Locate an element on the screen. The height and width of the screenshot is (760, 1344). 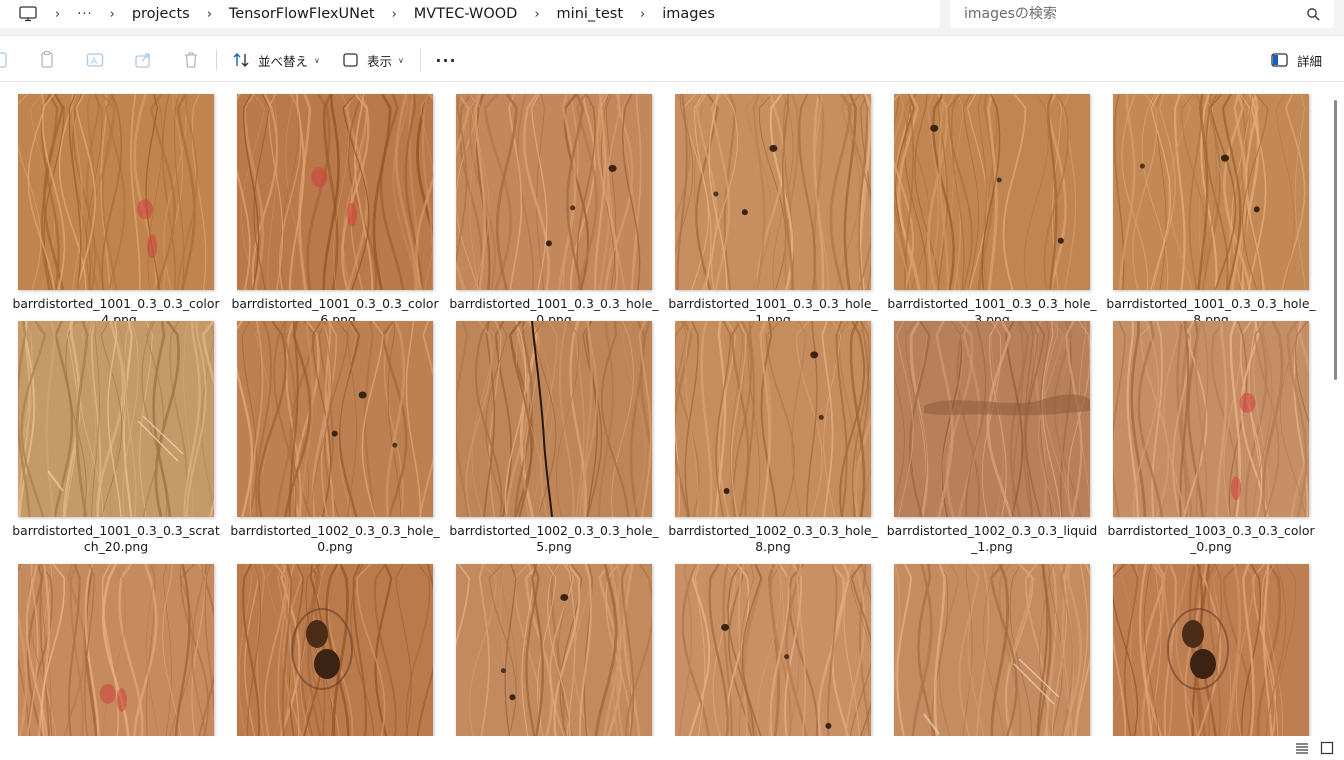
search-box is located at coordinates (1142, 14).